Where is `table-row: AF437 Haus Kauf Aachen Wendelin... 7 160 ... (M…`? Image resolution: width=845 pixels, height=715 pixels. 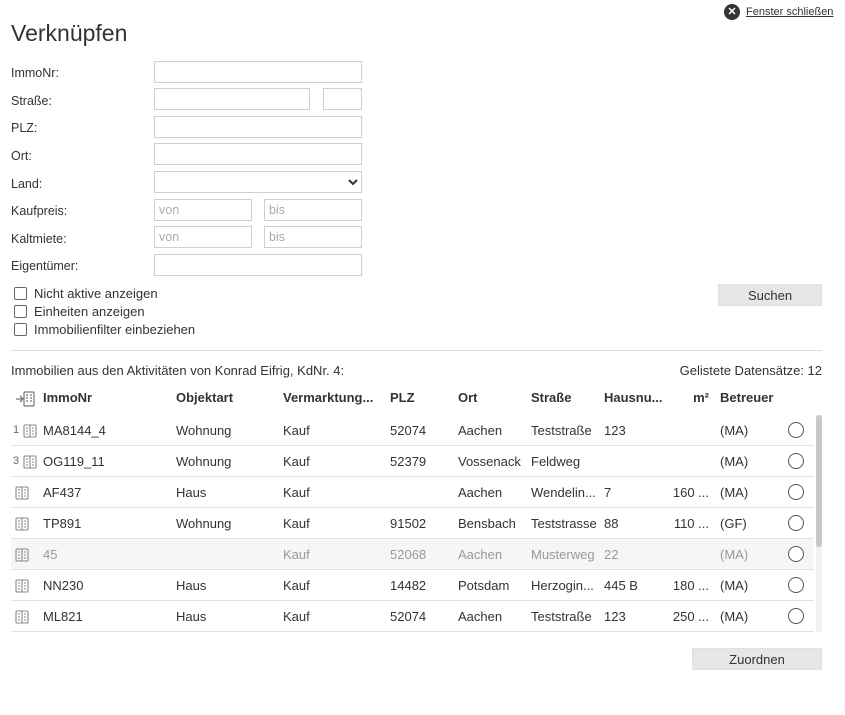 table-row: AF437 Haus Kauf Aachen Wendelin... 7 160 ... (M… is located at coordinates (412, 492).